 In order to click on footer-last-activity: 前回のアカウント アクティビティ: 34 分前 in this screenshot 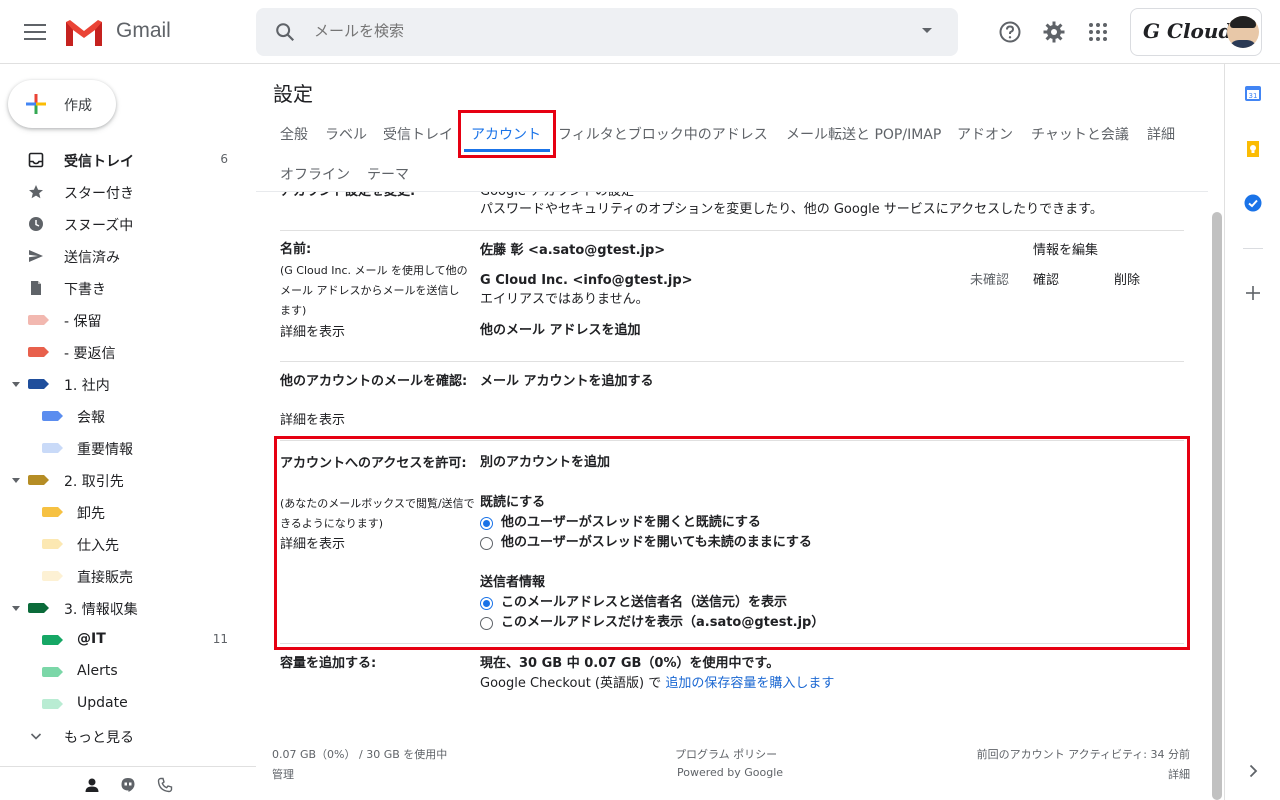, I will do `click(1083, 754)`.